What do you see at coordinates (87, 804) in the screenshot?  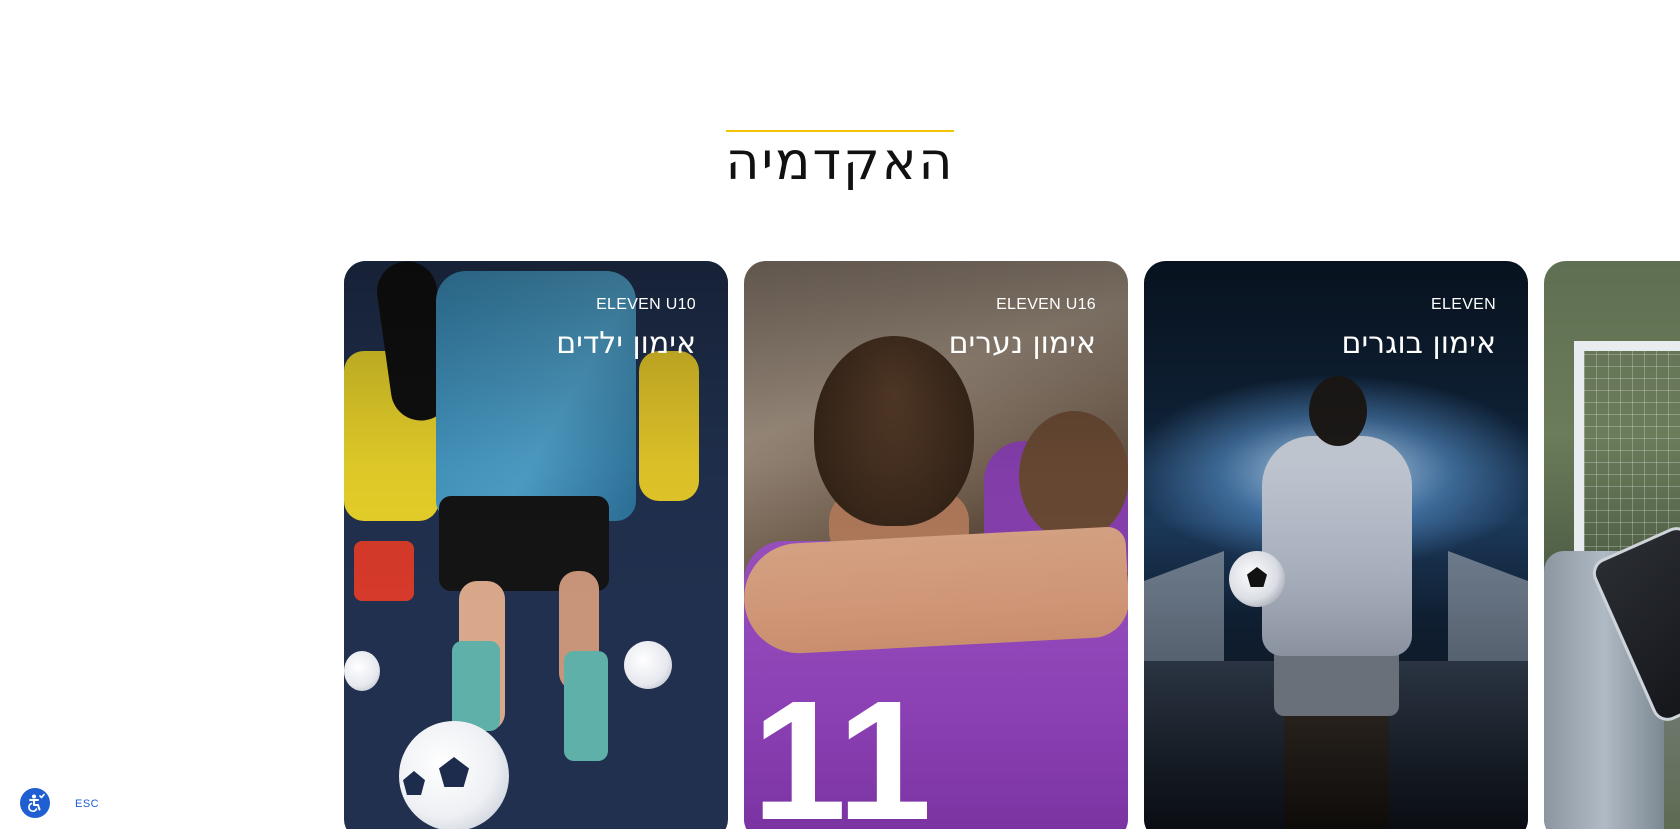 I see `esc-label: ESC` at bounding box center [87, 804].